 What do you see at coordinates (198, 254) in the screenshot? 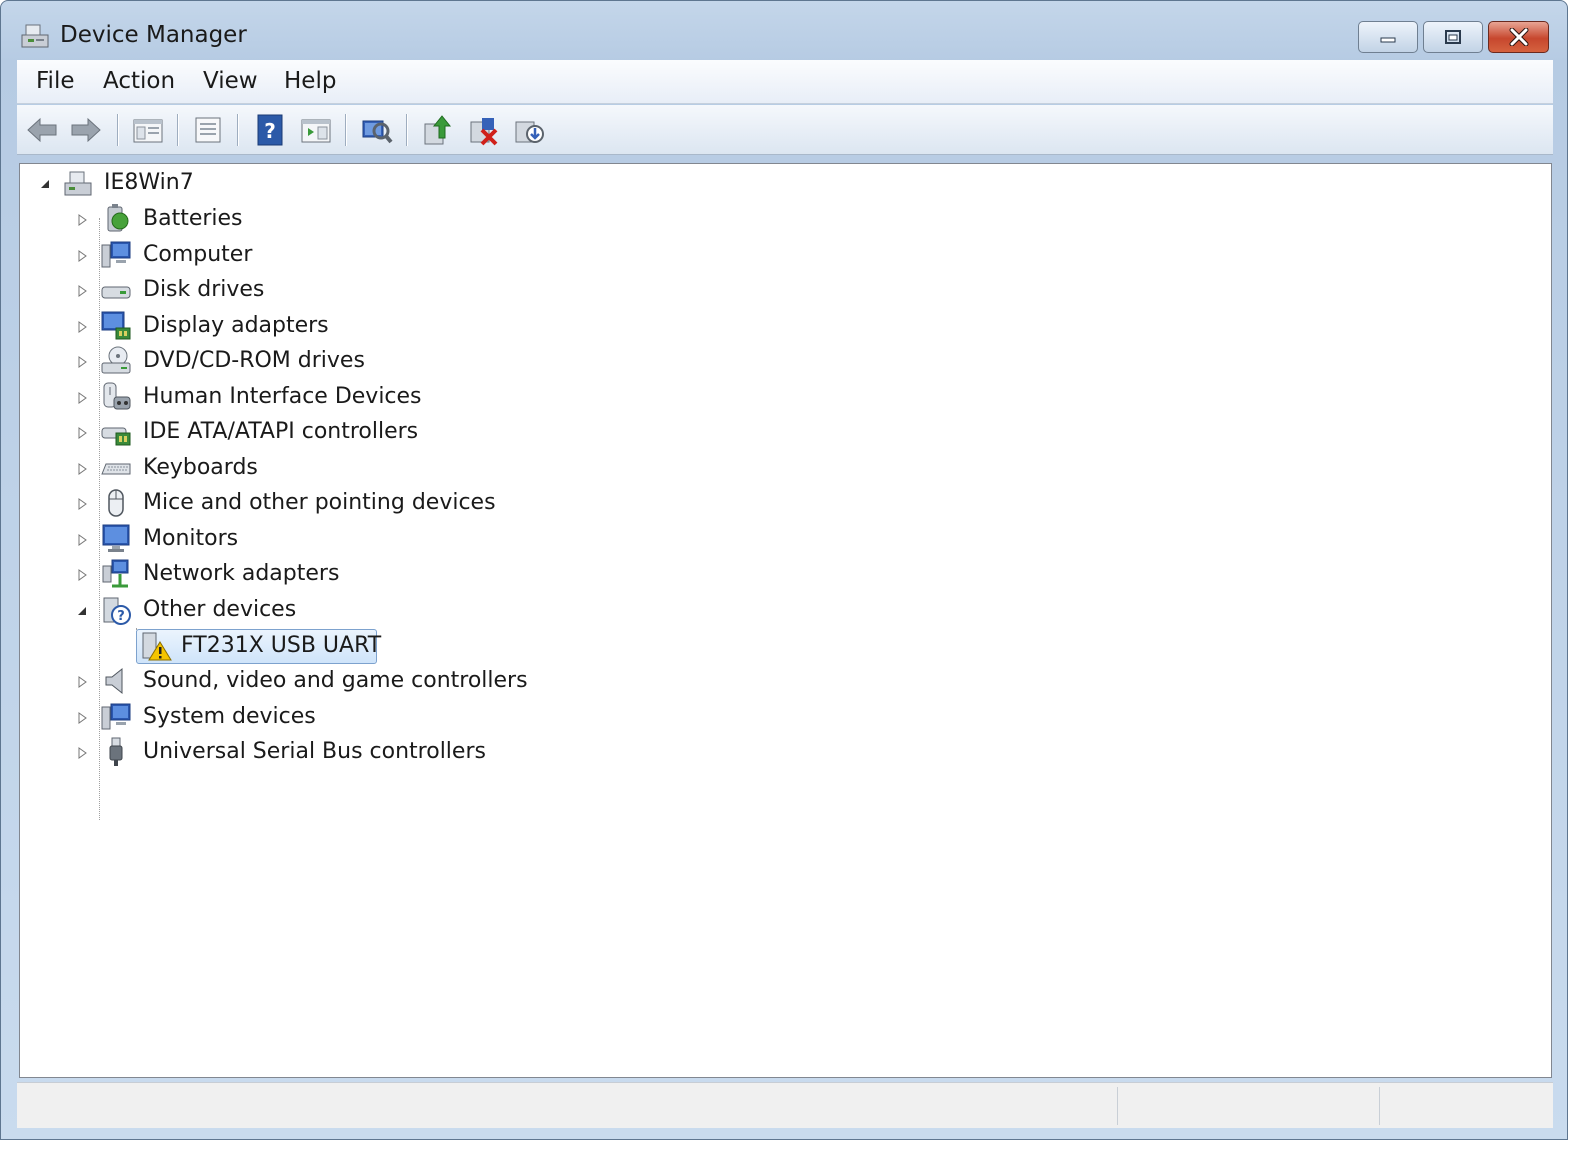
I see `tree-item-label: Computer` at bounding box center [198, 254].